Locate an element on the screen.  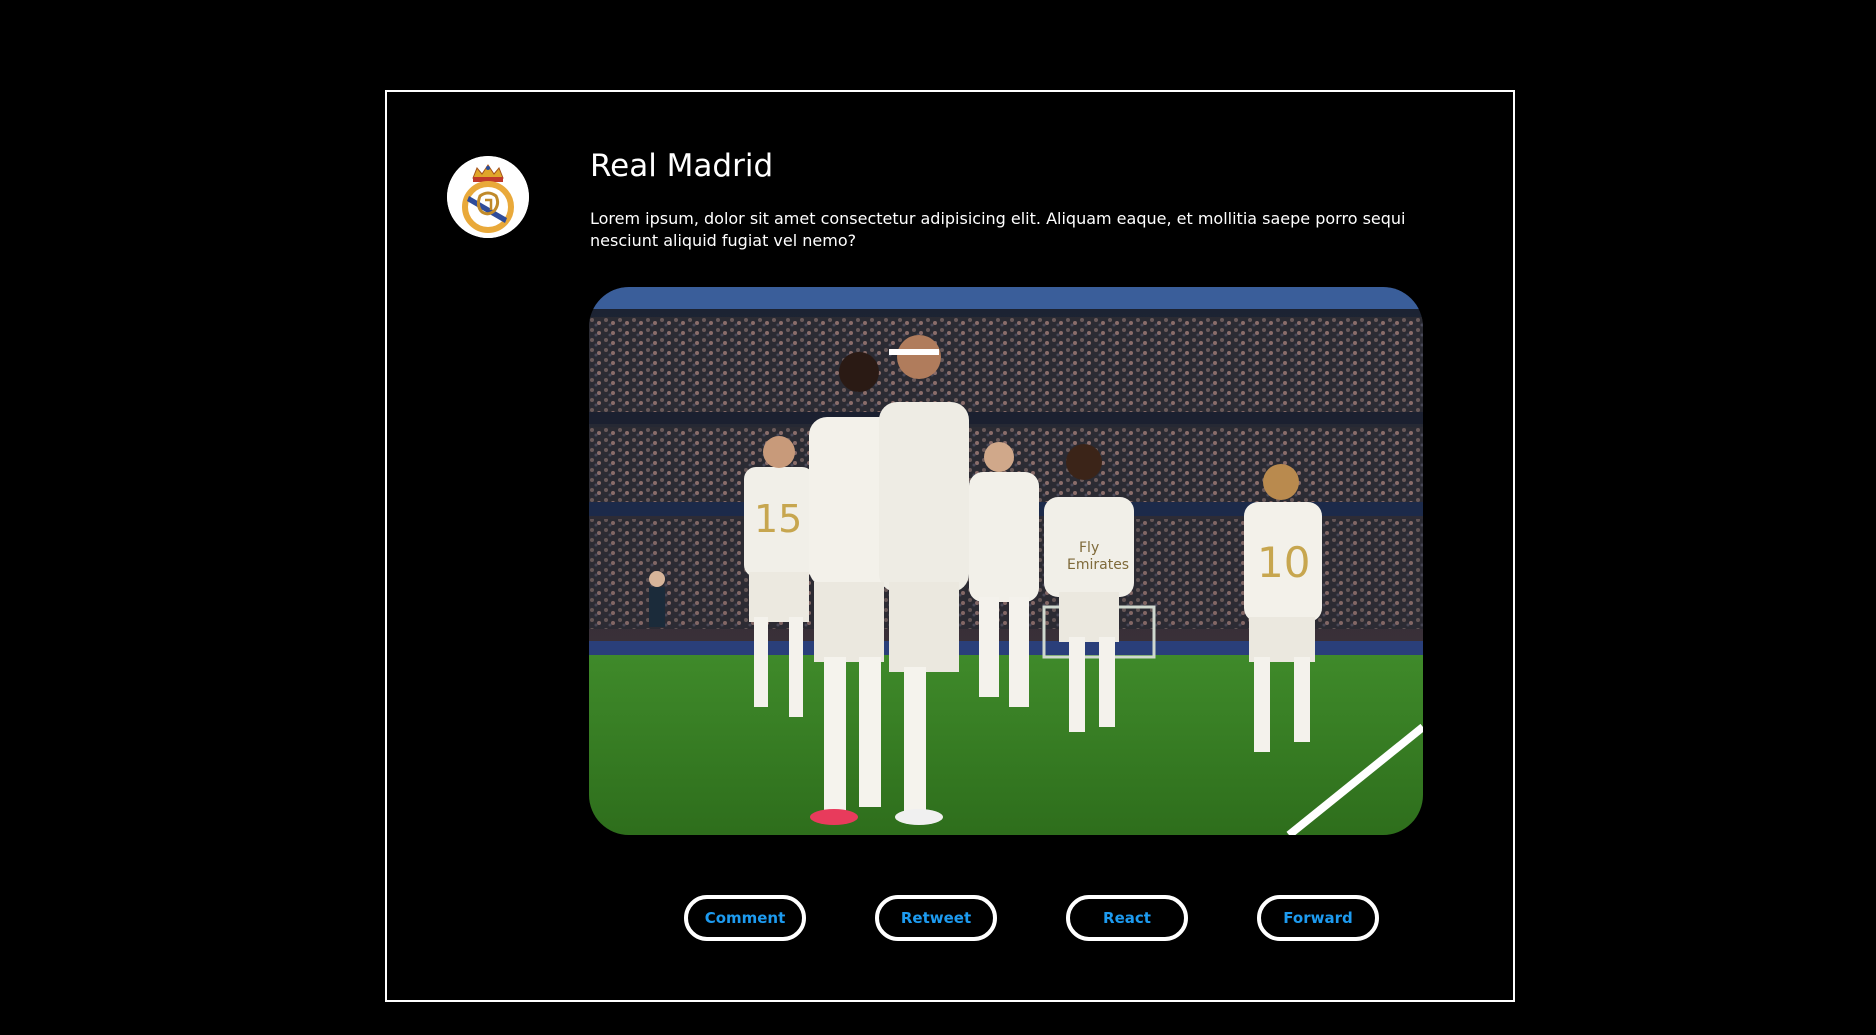
svg-text: 15 is located at coordinates (778, 519).